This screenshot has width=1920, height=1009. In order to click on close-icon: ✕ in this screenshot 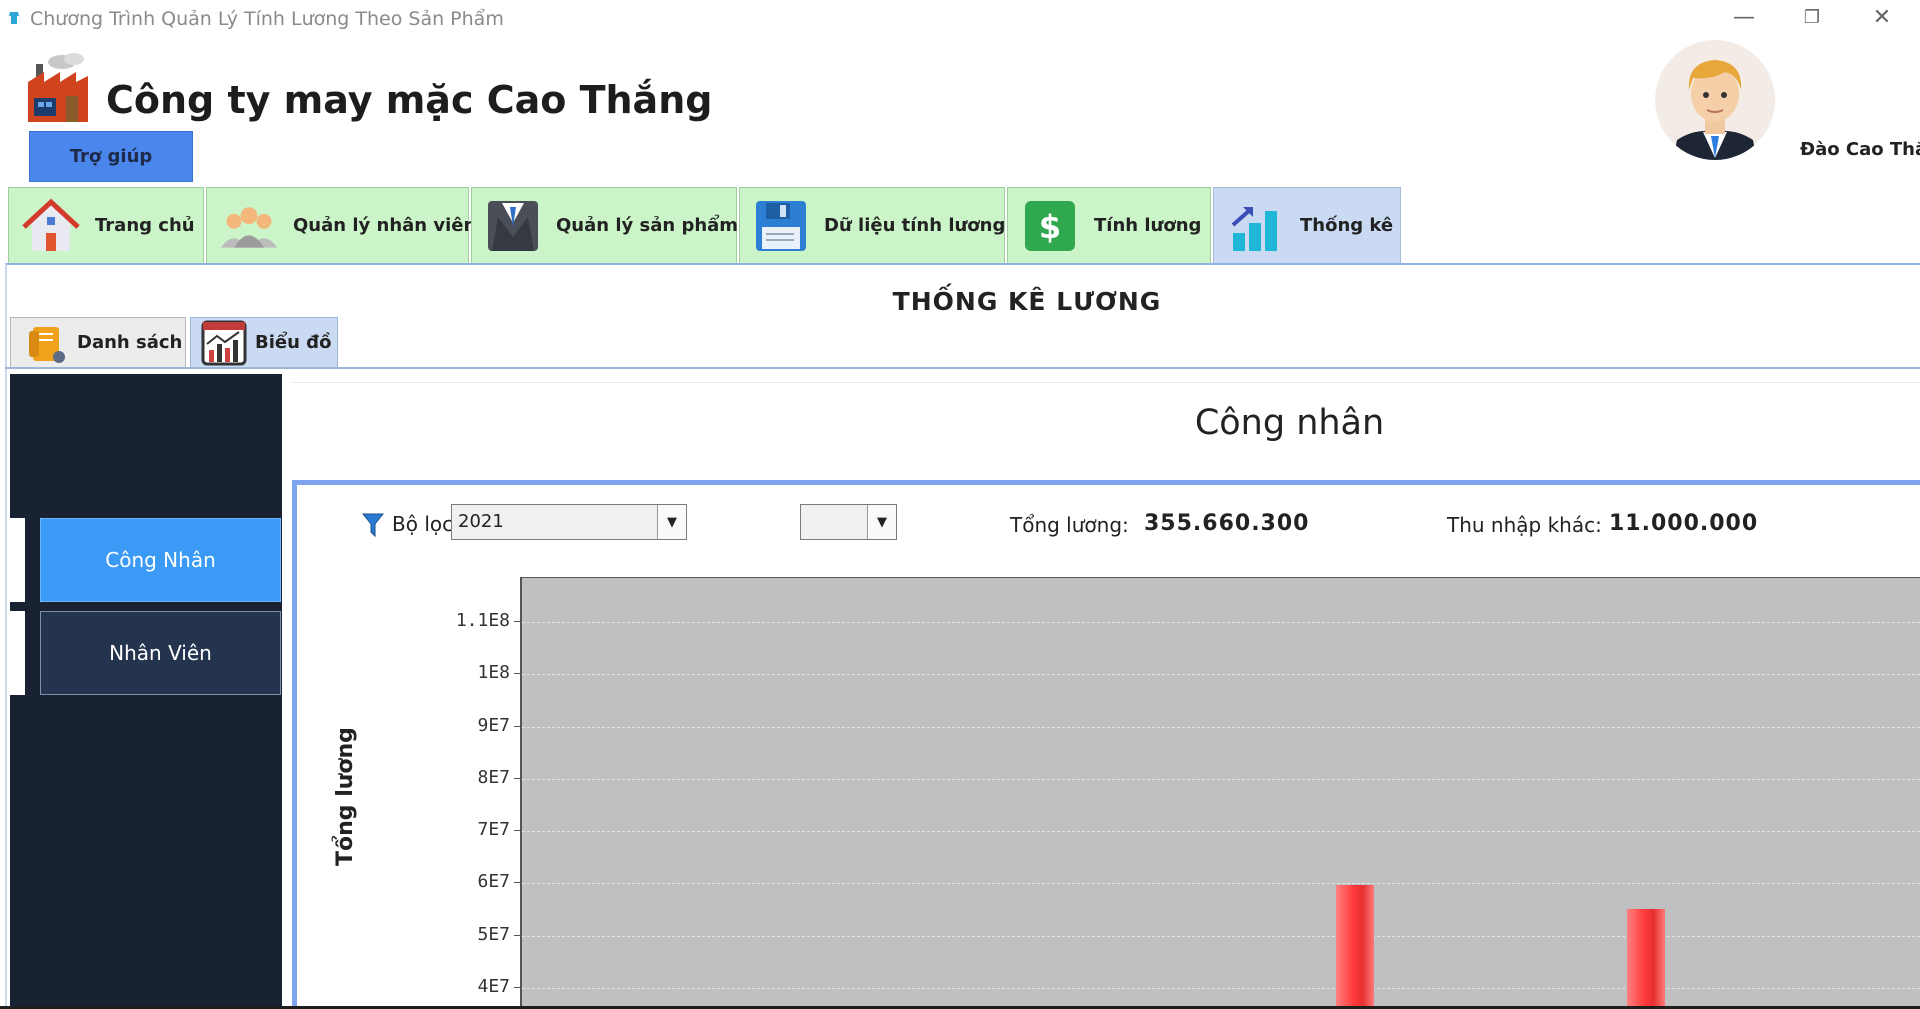, I will do `click(1882, 17)`.